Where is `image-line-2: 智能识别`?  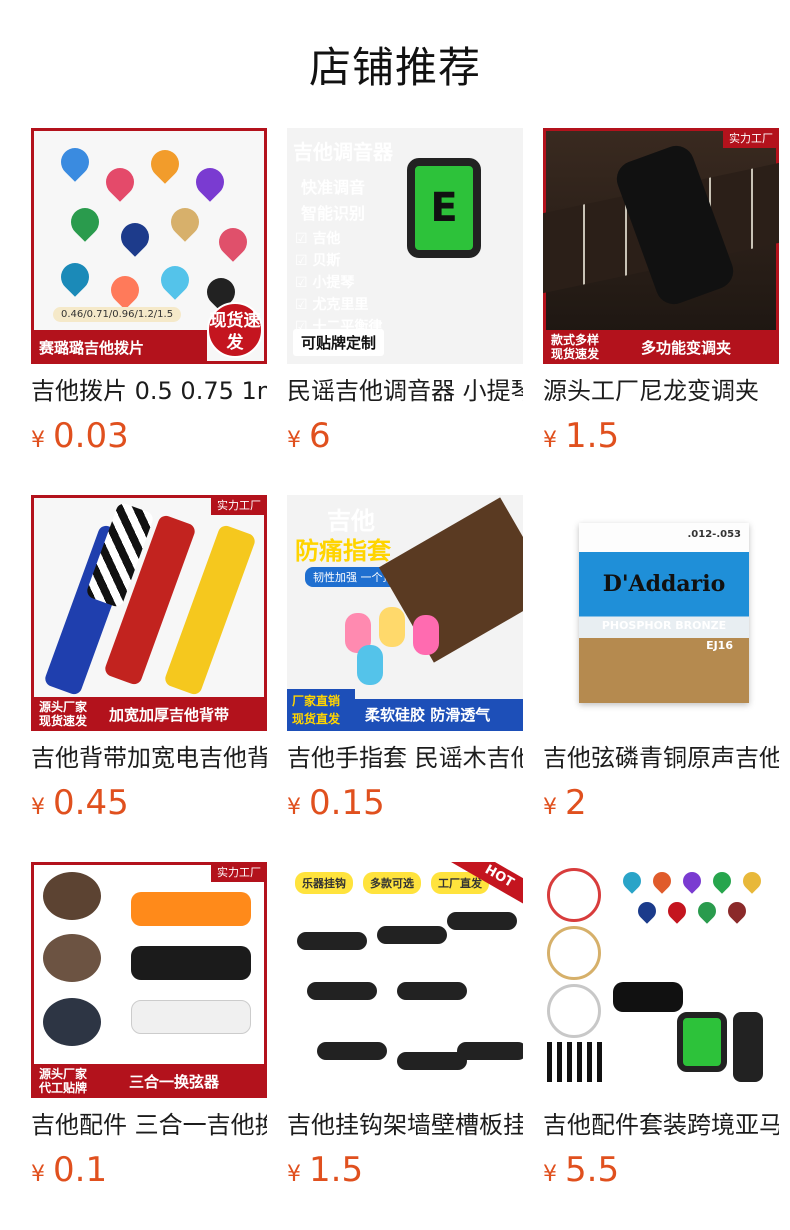 image-line-2: 智能识别 is located at coordinates (333, 213).